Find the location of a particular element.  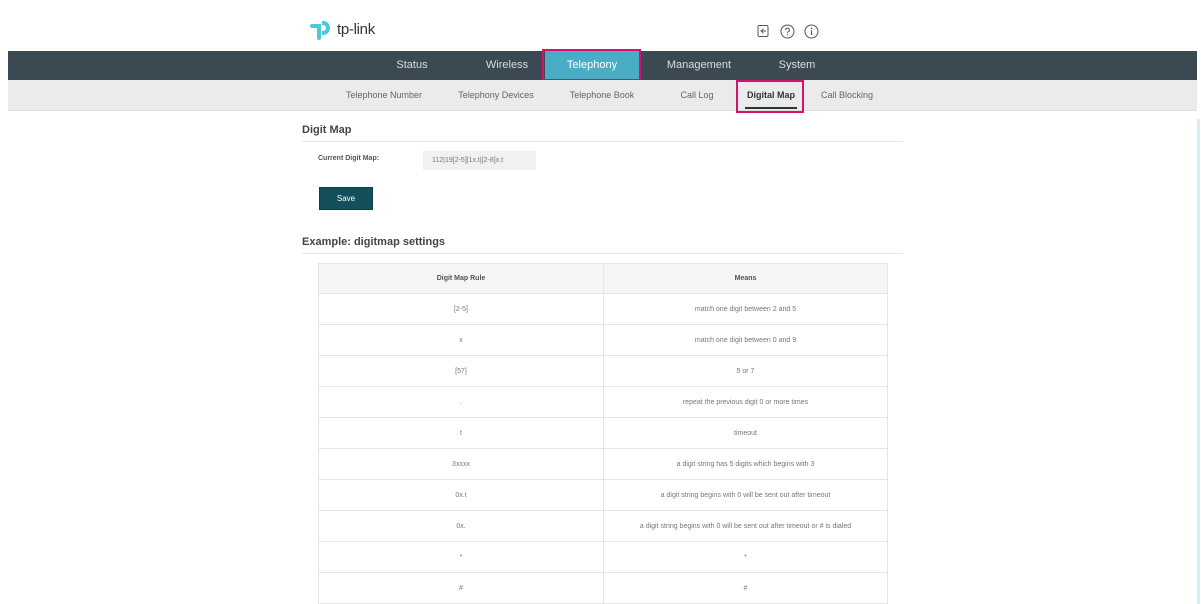

sub-nav-call-log: Call Log is located at coordinates (697, 95).